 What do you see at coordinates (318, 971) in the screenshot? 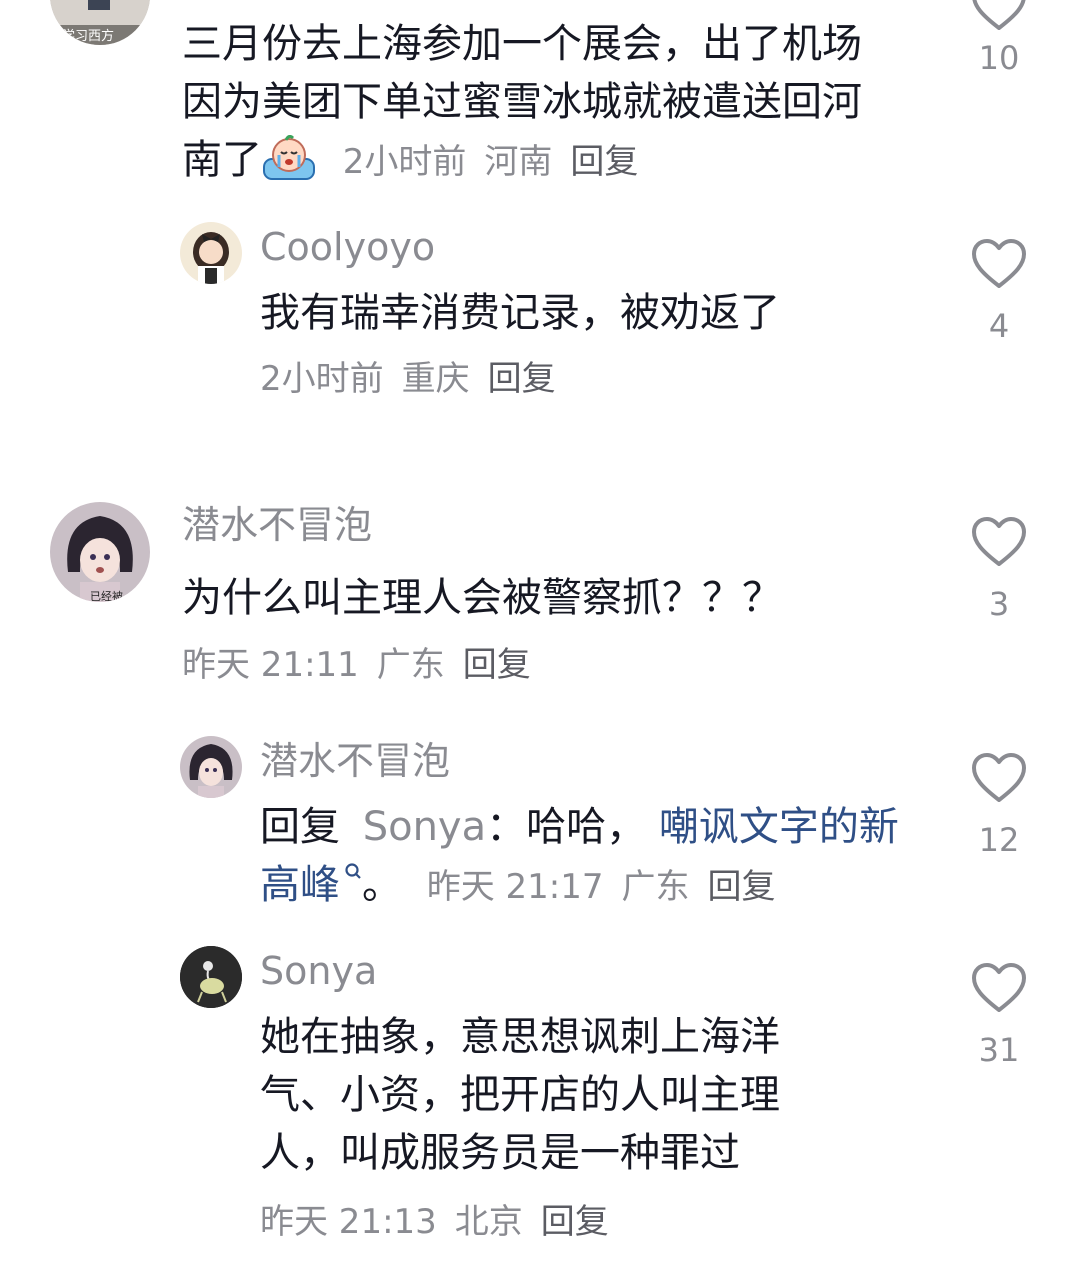
I see `username: Sonya` at bounding box center [318, 971].